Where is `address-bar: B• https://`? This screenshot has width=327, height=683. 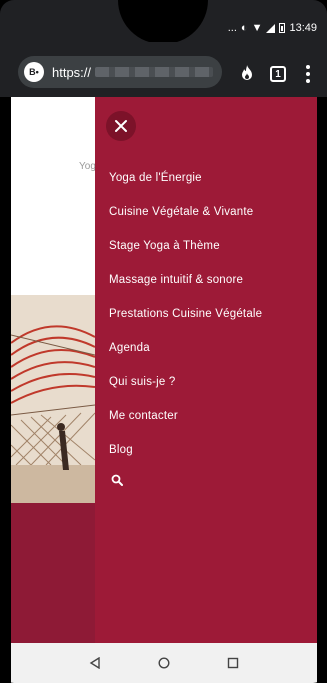 address-bar: B• https:// is located at coordinates (120, 72).